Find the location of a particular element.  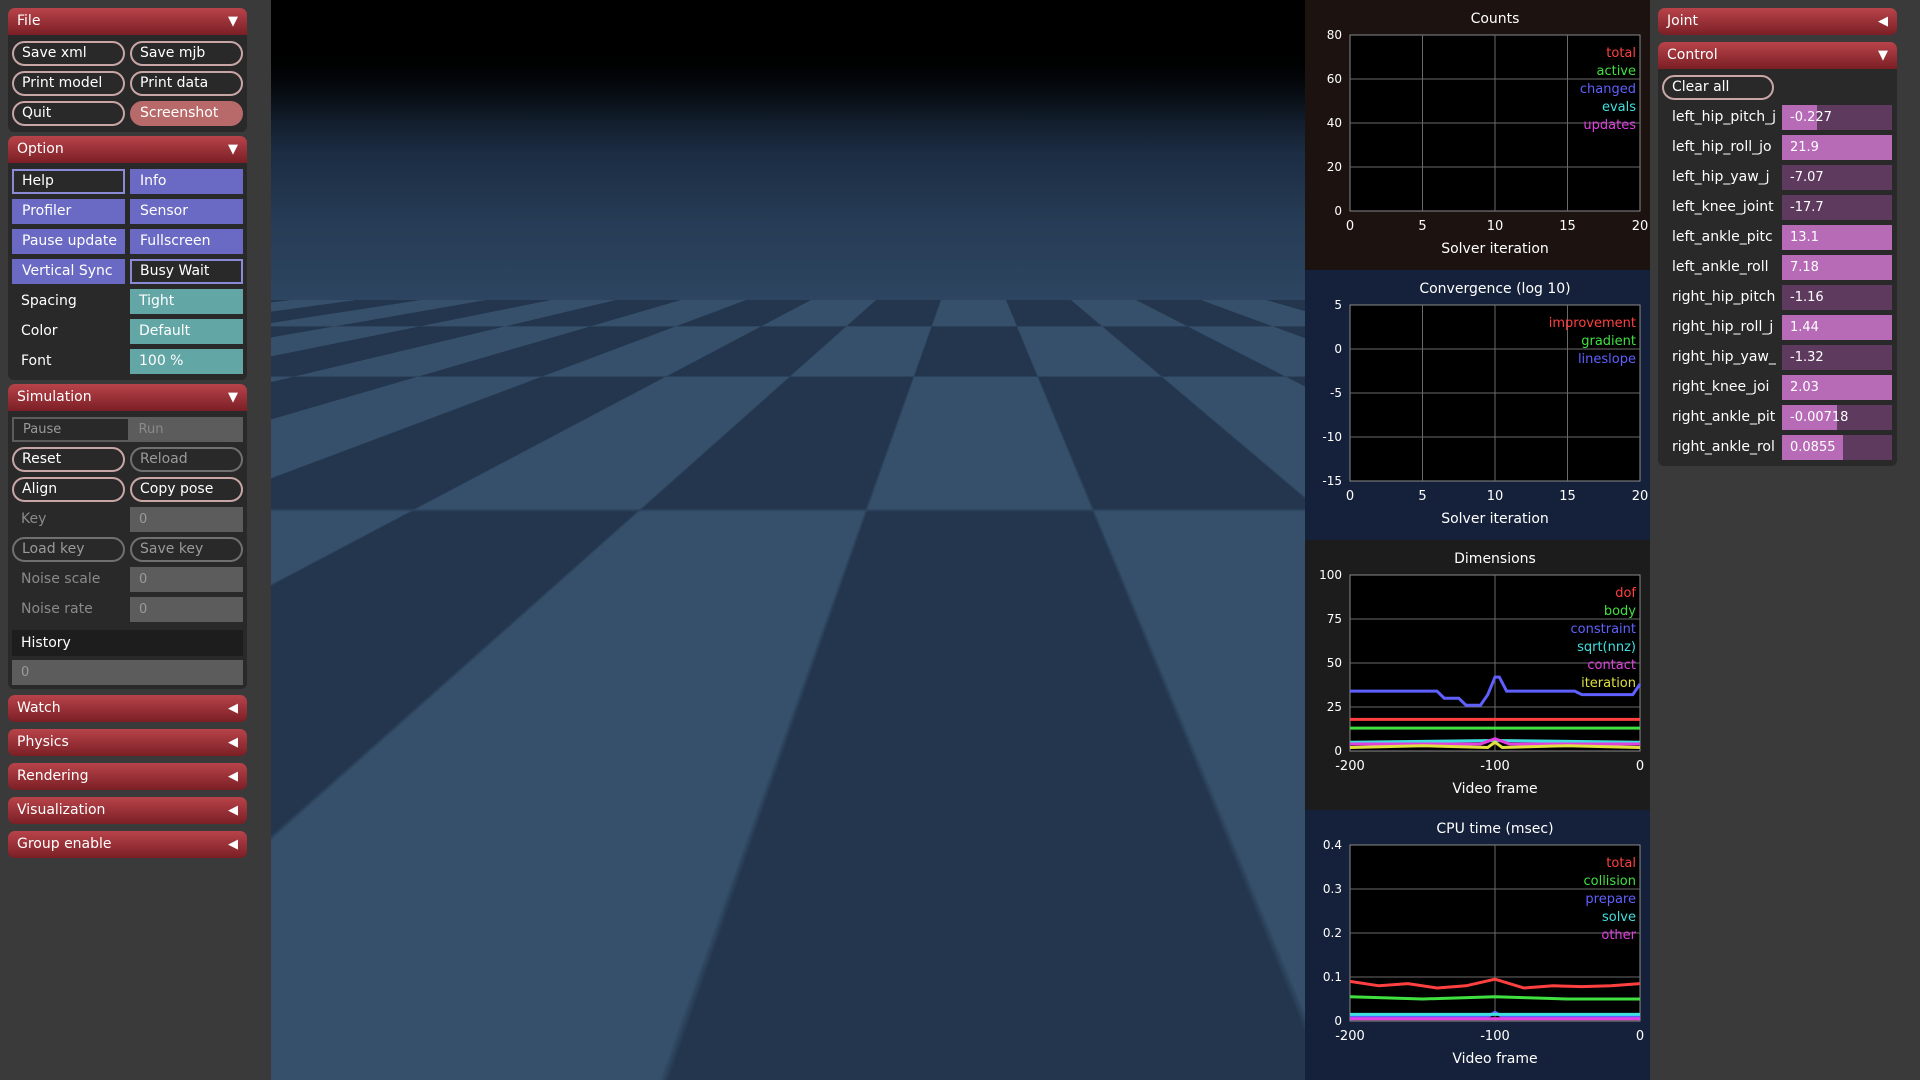

control-slider: -0.227 is located at coordinates (1837, 117).